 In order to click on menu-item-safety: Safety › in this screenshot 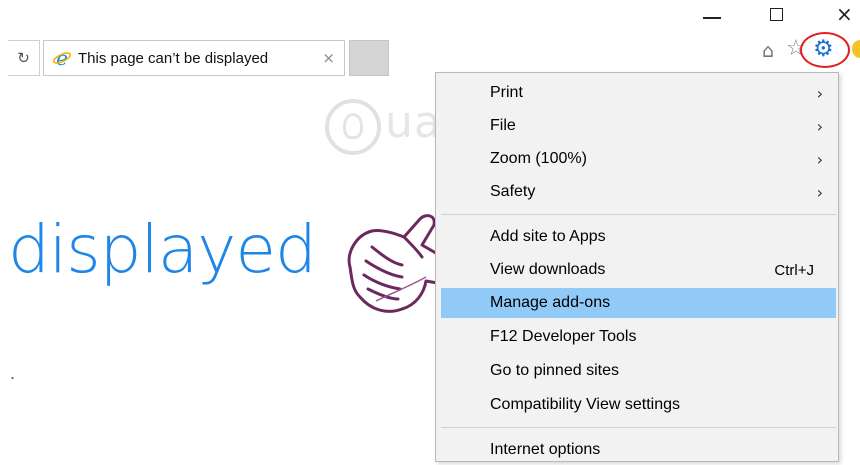, I will do `click(638, 192)`.